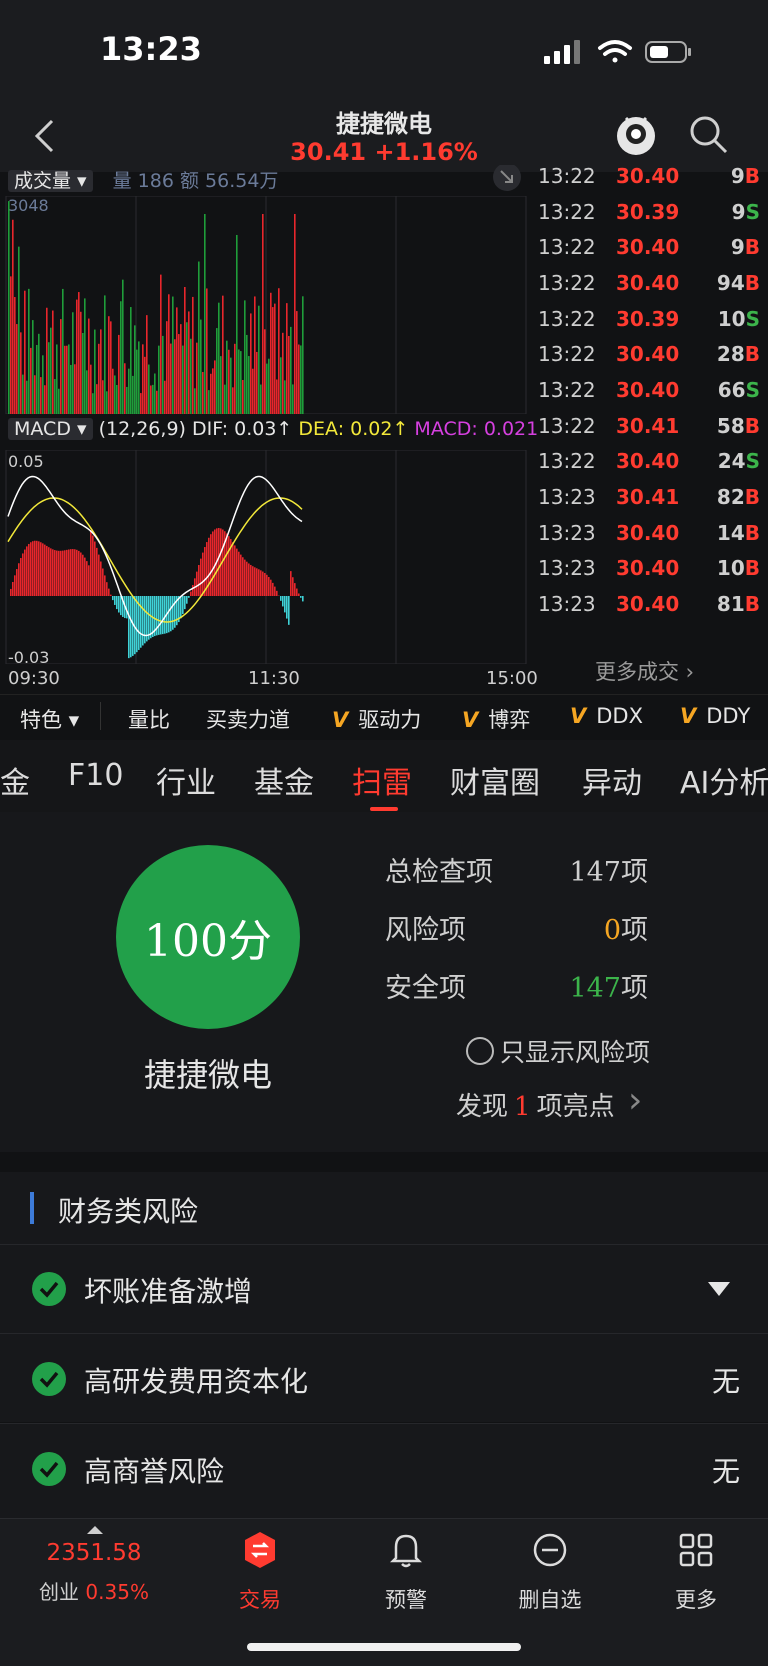 This screenshot has height=1666, width=768. I want to click on macd-params: (12,26,9), so click(142, 429).